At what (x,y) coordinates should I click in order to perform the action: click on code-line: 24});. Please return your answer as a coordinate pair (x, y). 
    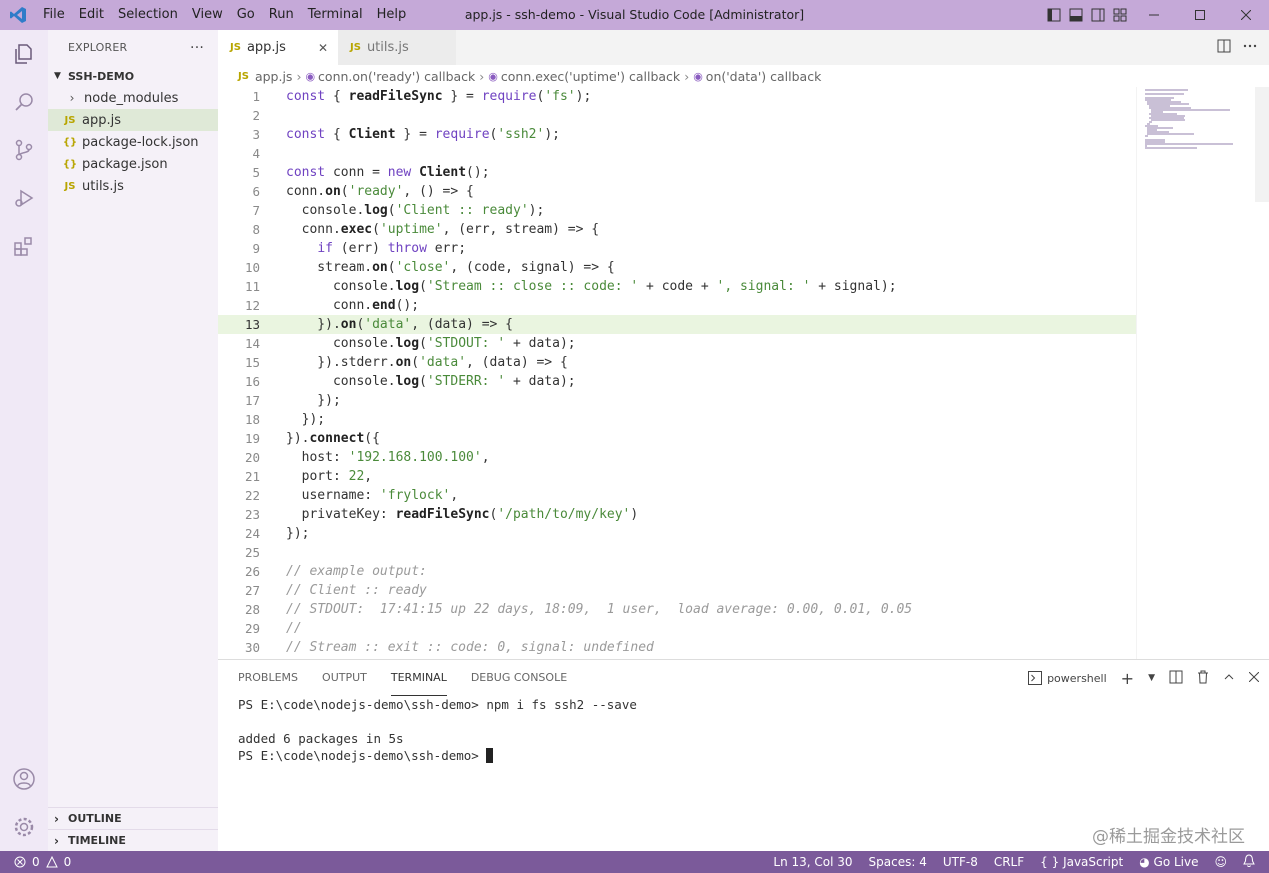
    Looking at the image, I should click on (677, 533).